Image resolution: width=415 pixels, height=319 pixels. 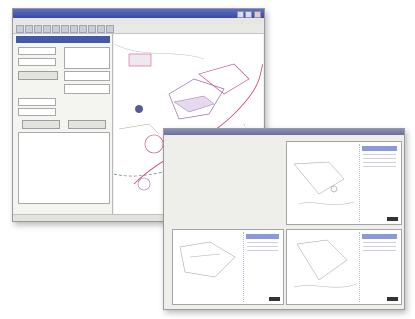 What do you see at coordinates (63, 39) in the screenshot?
I see `panel-header` at bounding box center [63, 39].